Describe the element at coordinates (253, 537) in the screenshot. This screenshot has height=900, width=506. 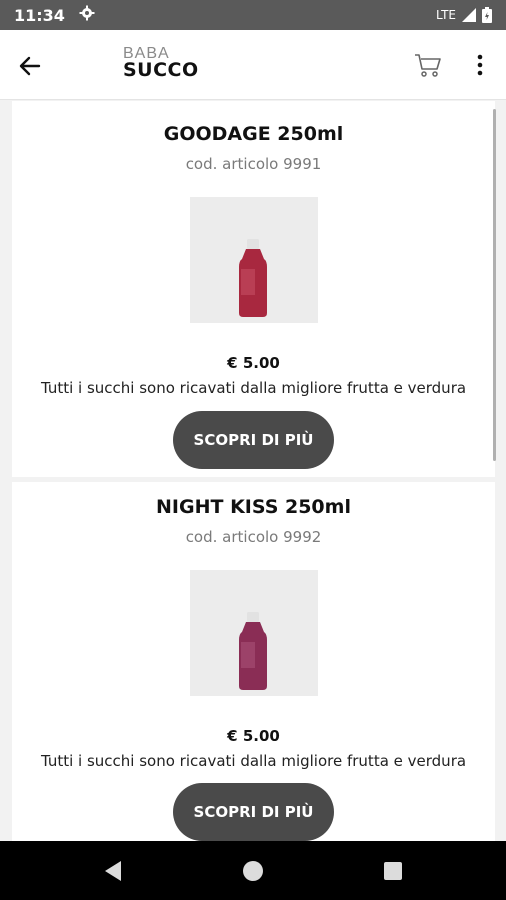
I see `product-code: cod. articolo 9992` at that location.